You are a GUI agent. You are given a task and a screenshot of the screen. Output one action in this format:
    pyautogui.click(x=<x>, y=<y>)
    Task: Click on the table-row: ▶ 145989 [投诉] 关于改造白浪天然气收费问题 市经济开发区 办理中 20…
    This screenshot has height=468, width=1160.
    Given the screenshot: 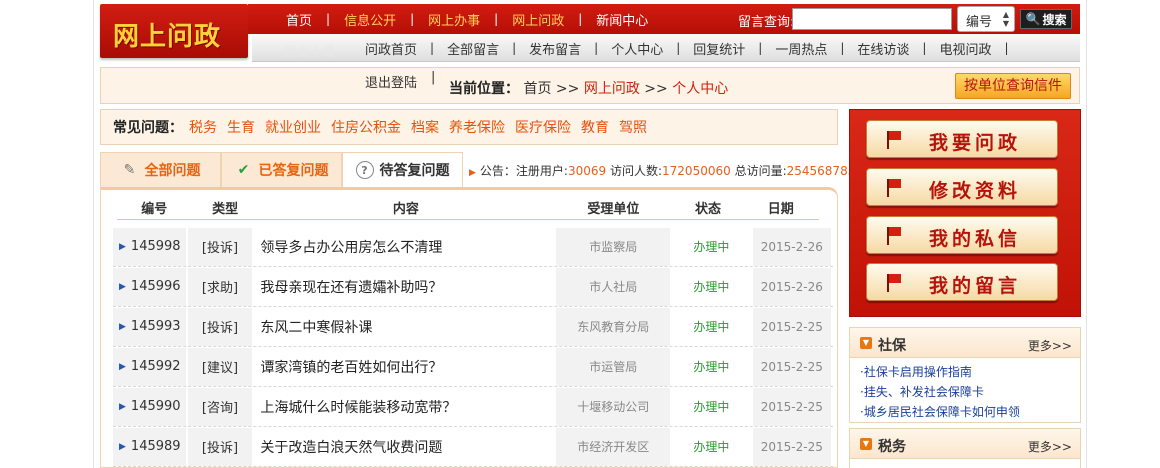 What is the action you would take?
    pyautogui.click(x=473, y=447)
    